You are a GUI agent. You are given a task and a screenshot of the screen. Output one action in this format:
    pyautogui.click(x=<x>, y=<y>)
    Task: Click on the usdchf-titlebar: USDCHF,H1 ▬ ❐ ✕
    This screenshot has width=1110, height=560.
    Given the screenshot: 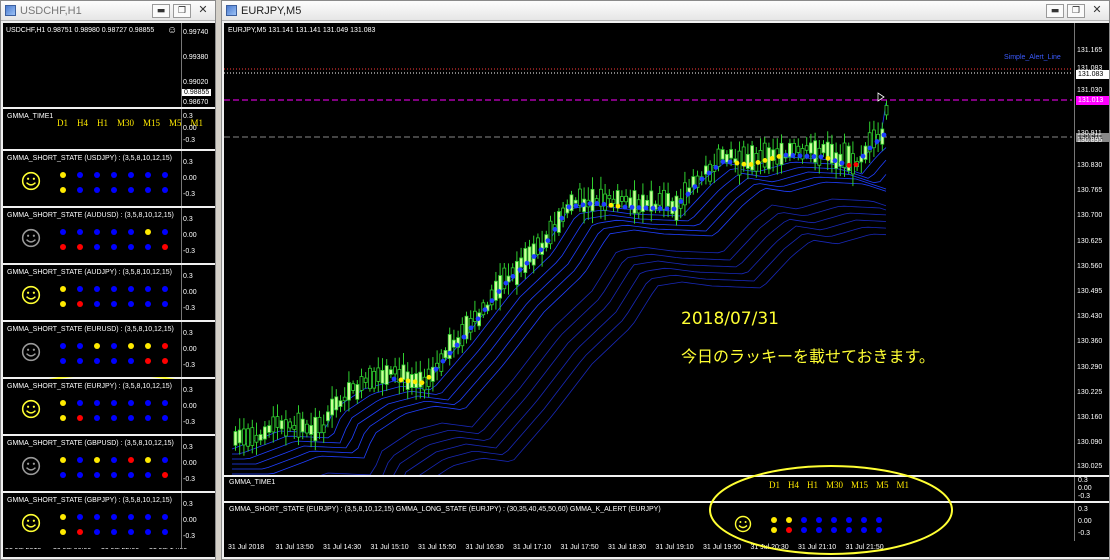 What is the action you would take?
    pyautogui.click(x=108, y=11)
    